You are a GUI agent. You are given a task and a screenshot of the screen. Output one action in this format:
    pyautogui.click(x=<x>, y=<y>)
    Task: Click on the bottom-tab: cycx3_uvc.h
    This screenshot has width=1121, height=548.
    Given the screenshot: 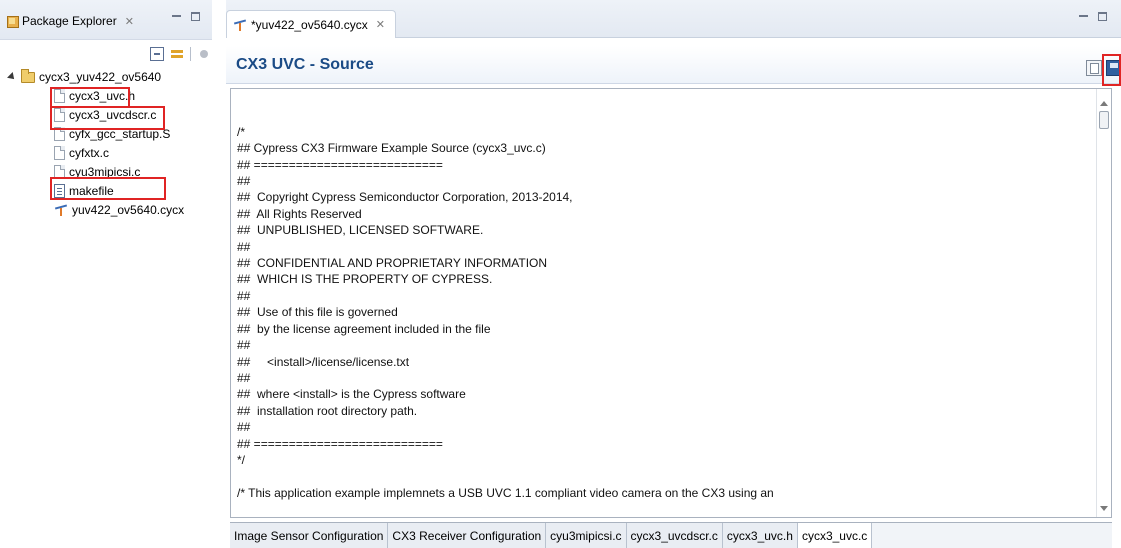 What is the action you would take?
    pyautogui.click(x=760, y=535)
    